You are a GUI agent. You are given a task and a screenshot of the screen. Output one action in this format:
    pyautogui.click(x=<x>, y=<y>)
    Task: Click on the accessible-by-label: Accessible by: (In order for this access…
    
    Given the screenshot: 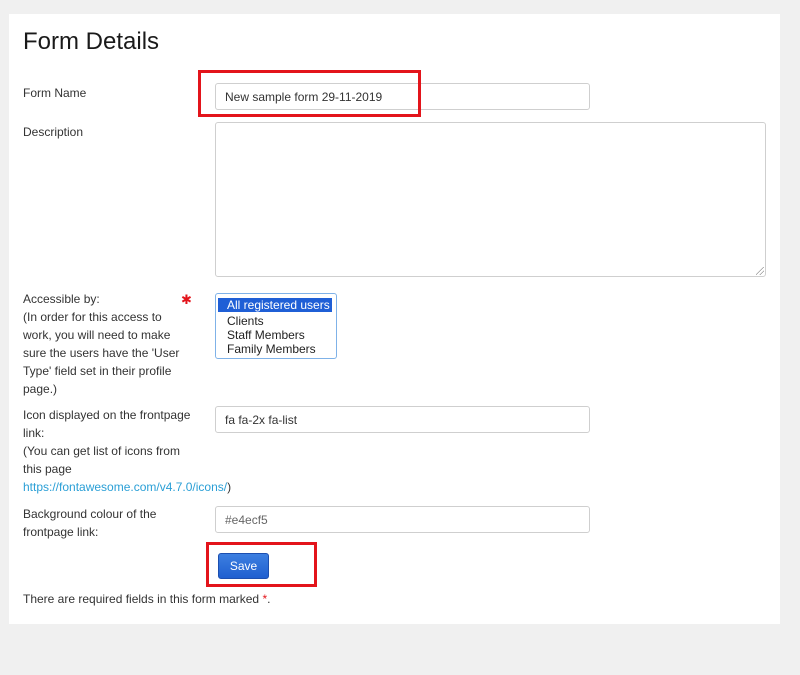 What is the action you would take?
    pyautogui.click(x=103, y=344)
    